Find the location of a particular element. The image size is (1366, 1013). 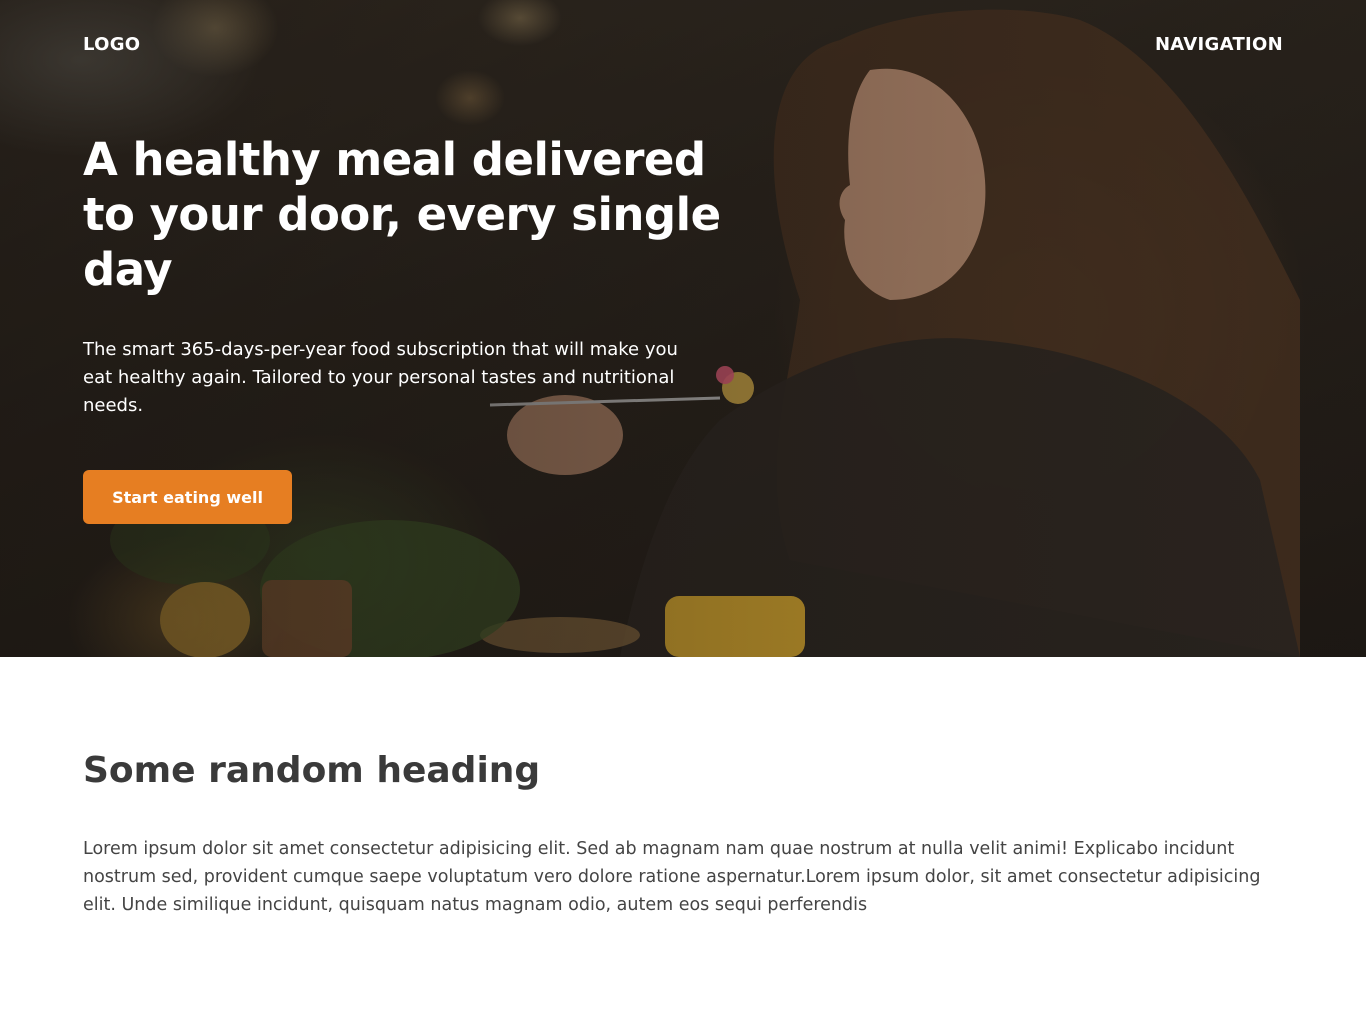

logo: LOGO is located at coordinates (111, 44).